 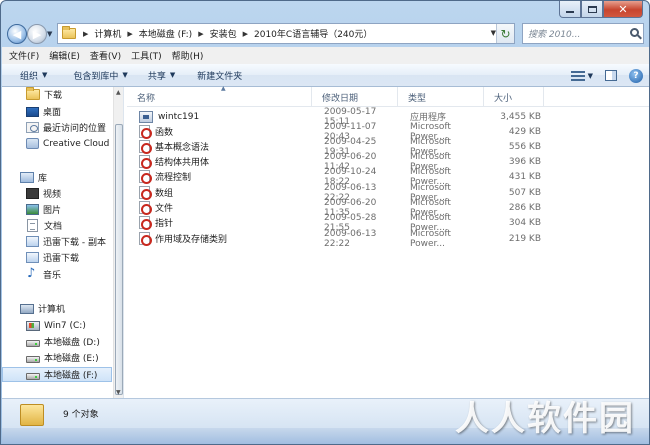 I want to click on nav-item-label: 迅雷下载 - 副本, so click(x=74, y=243).